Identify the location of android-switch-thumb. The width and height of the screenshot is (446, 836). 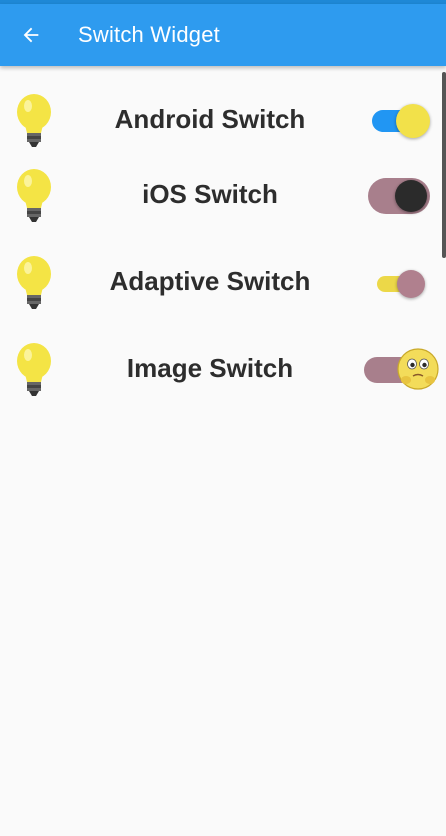
(413, 121).